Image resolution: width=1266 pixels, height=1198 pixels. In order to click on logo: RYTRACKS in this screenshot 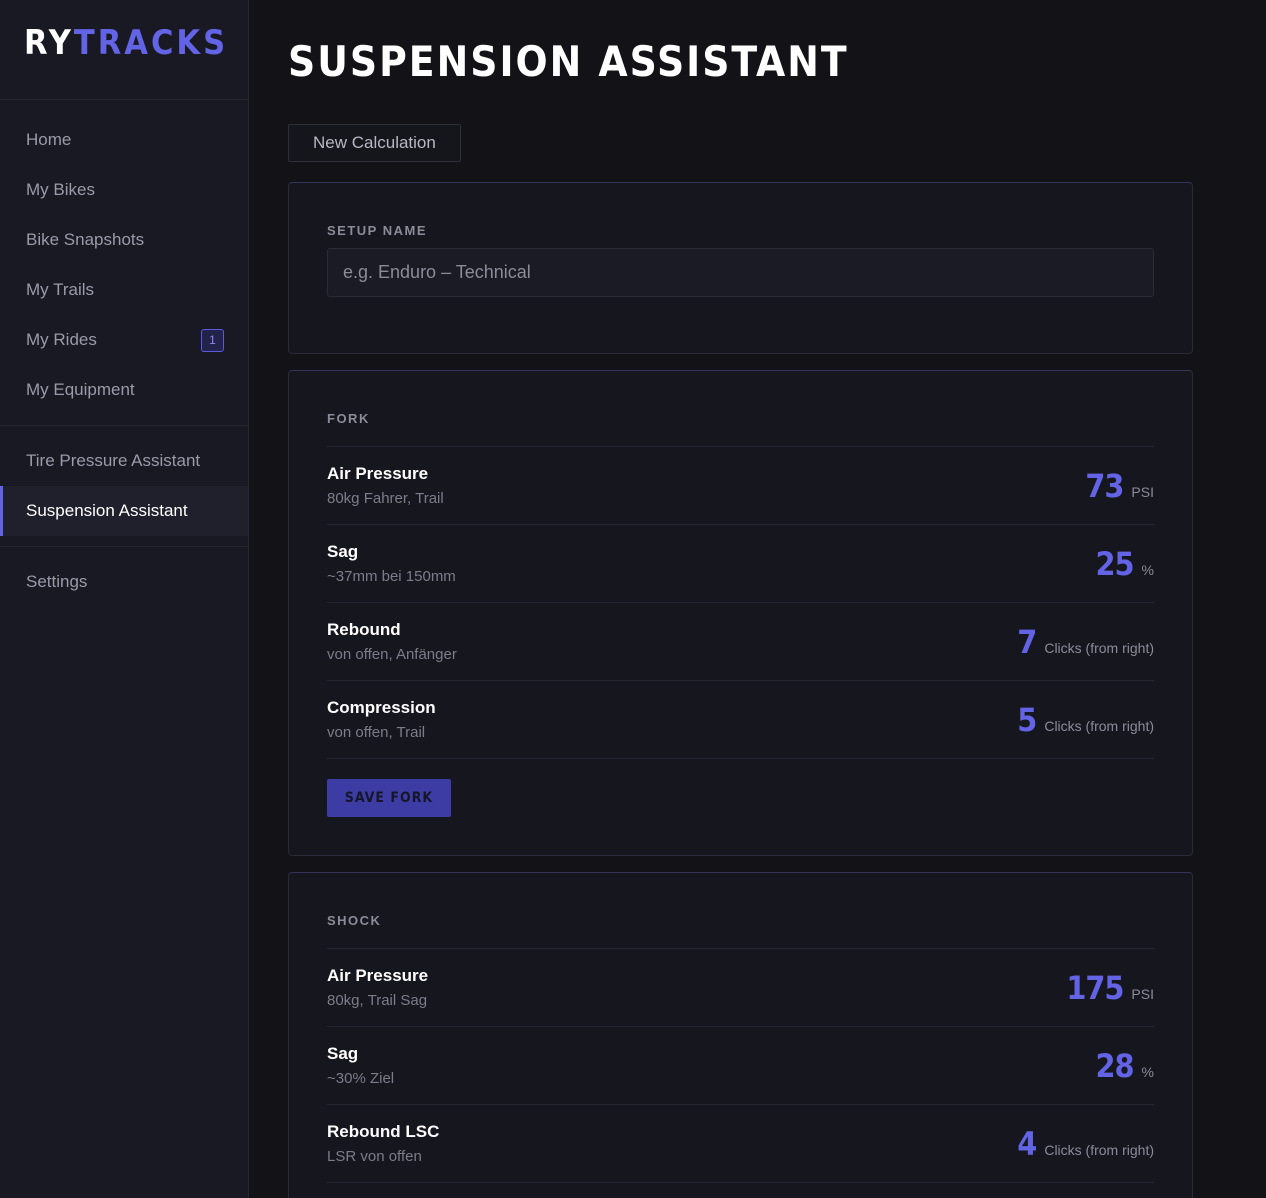, I will do `click(124, 50)`.